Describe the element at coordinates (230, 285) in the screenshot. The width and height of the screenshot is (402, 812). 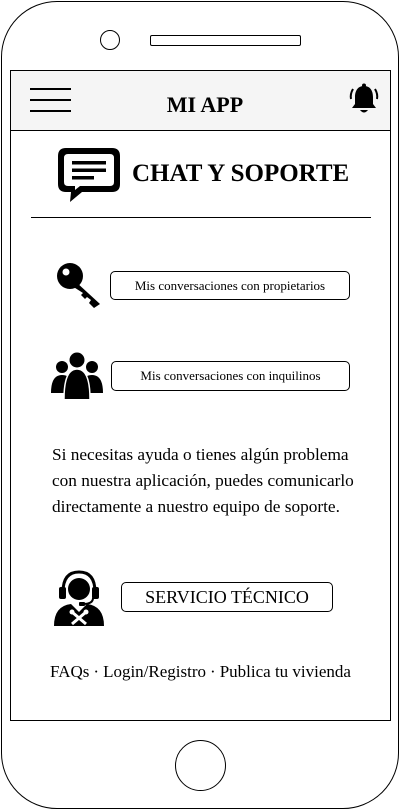
I see `owners-conversations-button: Mis conversaciones con propietarios` at that location.